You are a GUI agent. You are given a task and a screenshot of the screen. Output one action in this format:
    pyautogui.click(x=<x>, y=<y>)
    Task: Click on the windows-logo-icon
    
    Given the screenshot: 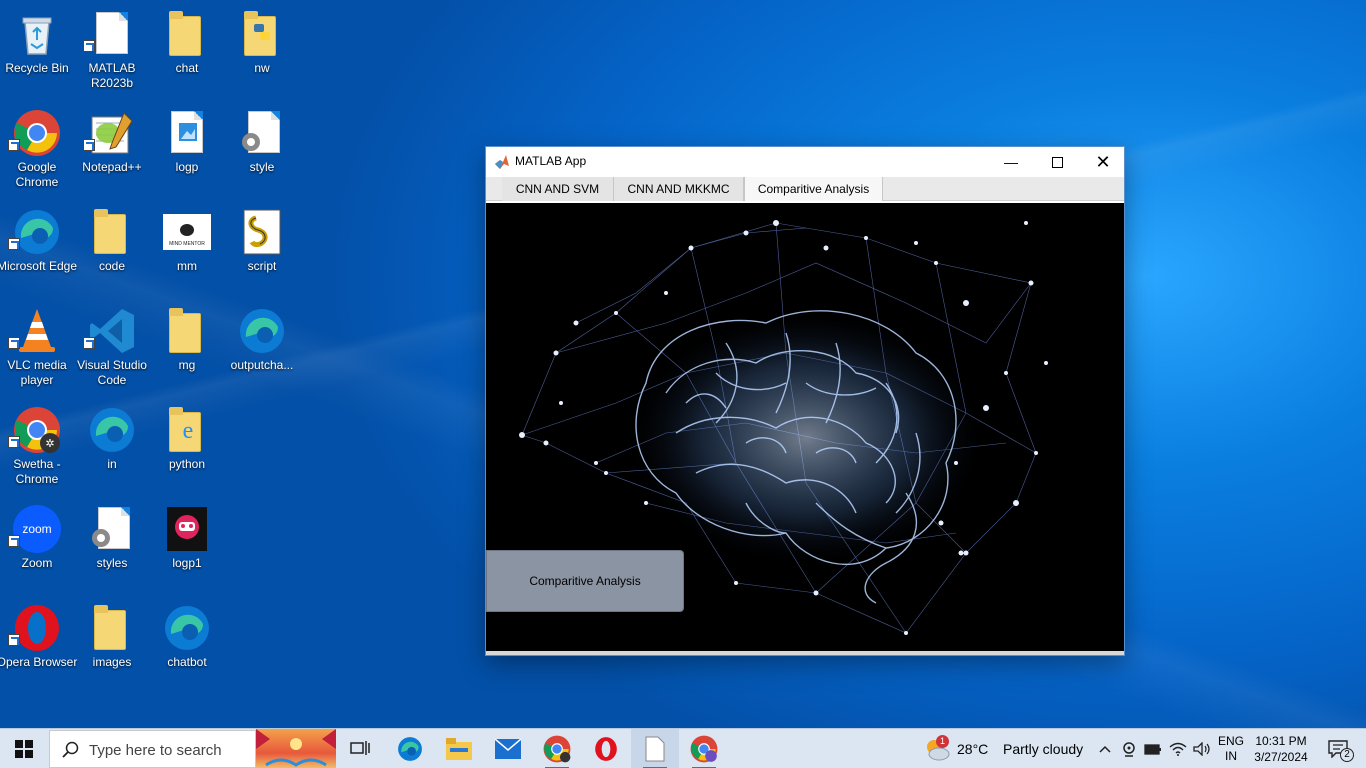 What is the action you would take?
    pyautogui.click(x=24, y=749)
    